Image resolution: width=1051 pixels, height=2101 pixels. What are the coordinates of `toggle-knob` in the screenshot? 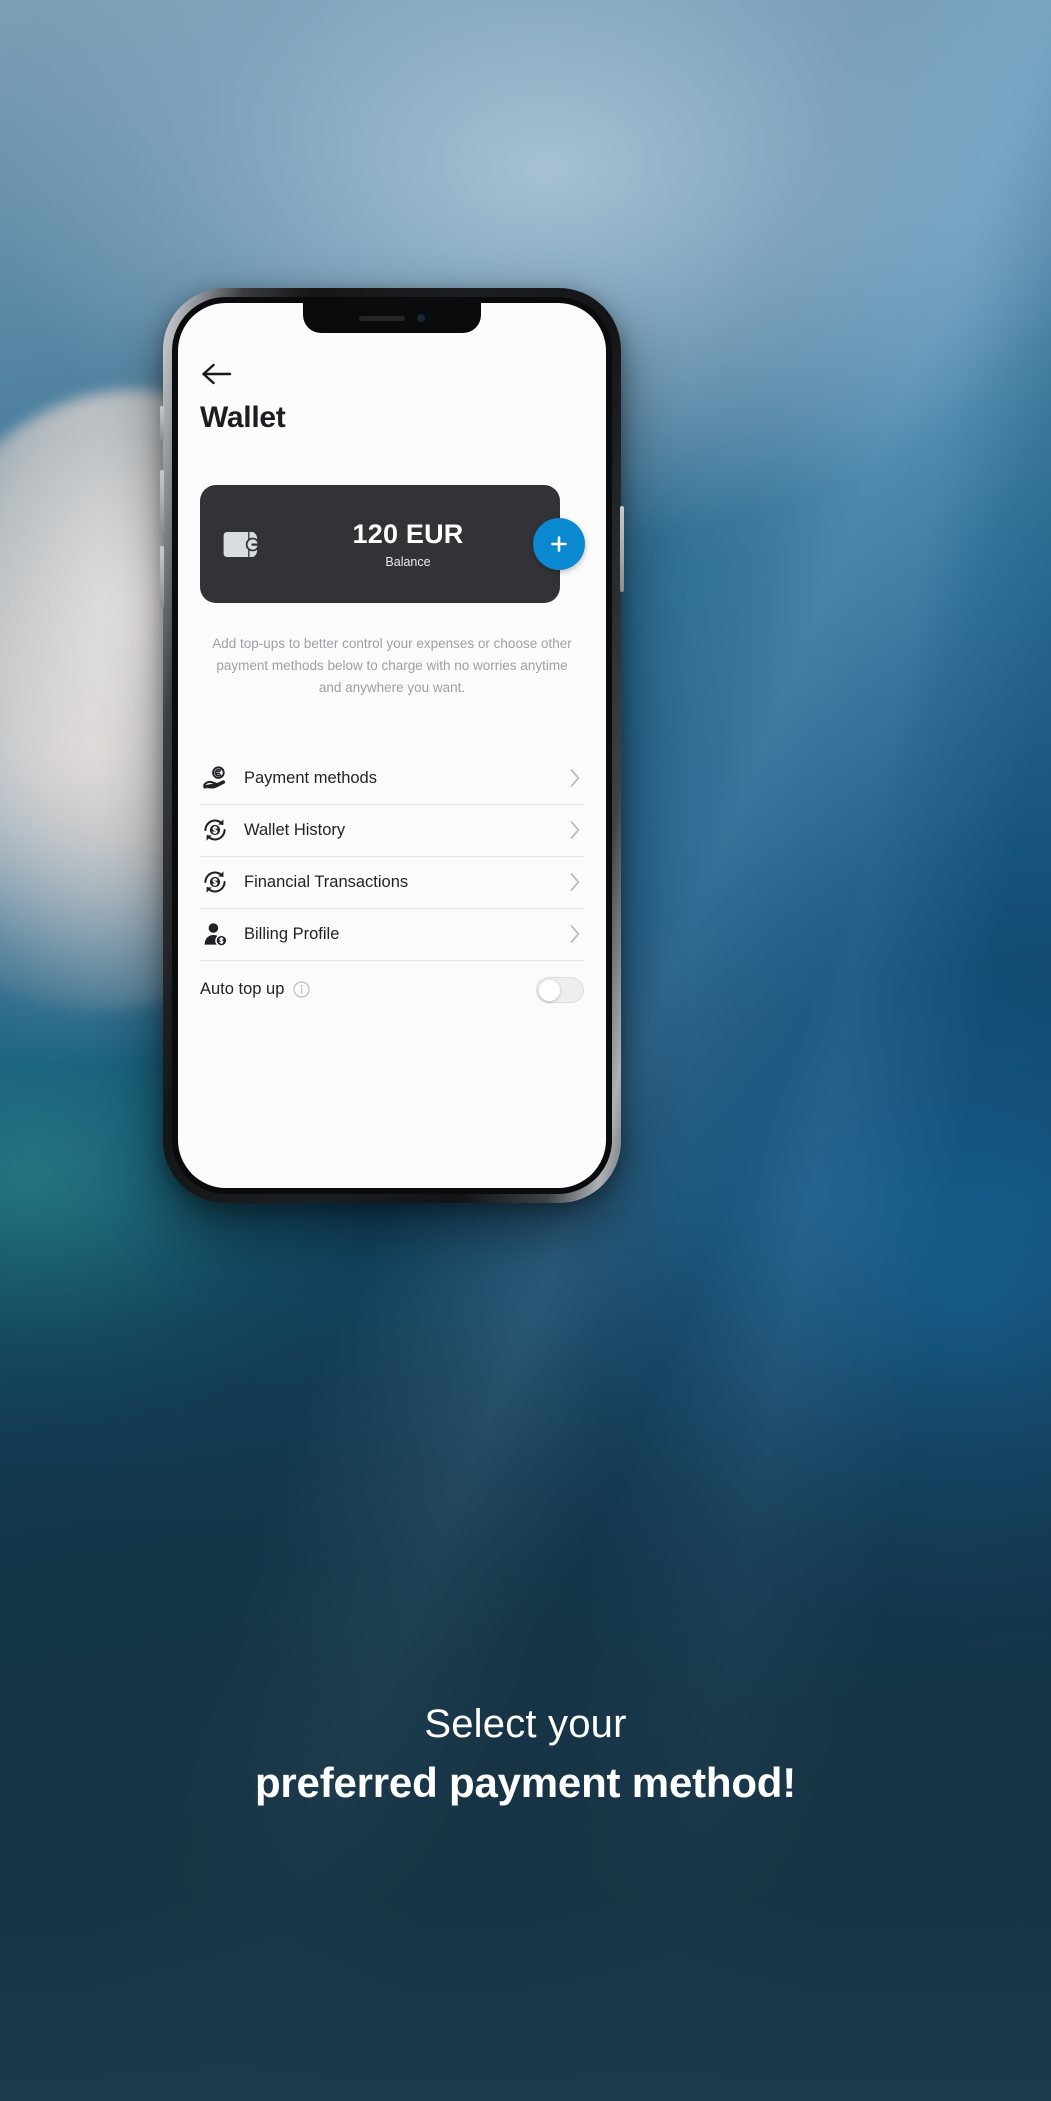 It's located at (549, 990).